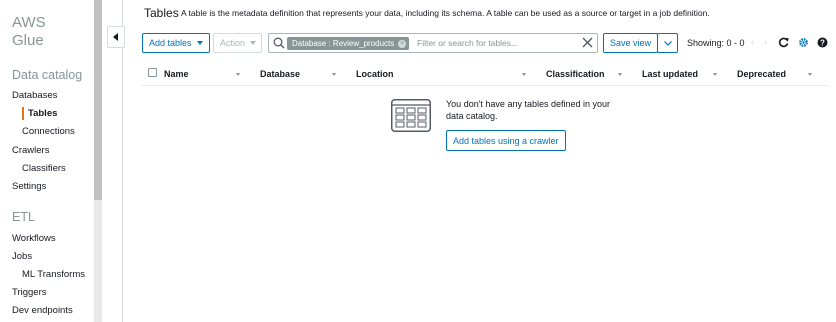 The height and width of the screenshot is (322, 836). What do you see at coordinates (122, 161) in the screenshot?
I see `sidebar-divider` at bounding box center [122, 161].